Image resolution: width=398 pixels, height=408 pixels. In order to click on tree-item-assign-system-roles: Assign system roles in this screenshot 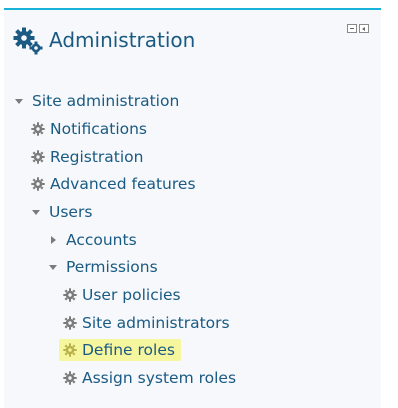, I will do `click(149, 378)`.